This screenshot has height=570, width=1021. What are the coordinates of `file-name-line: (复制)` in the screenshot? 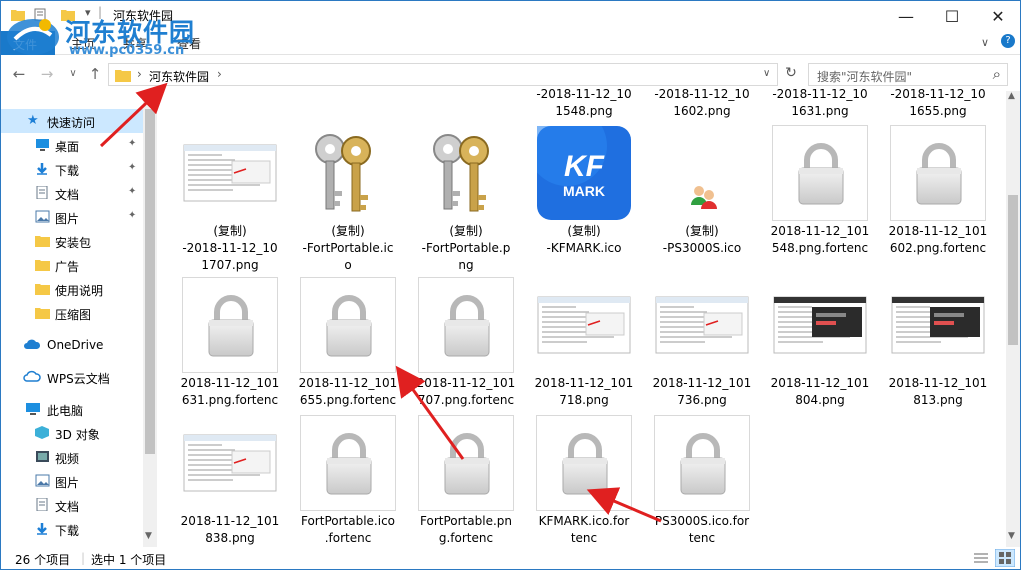 It's located at (584, 231).